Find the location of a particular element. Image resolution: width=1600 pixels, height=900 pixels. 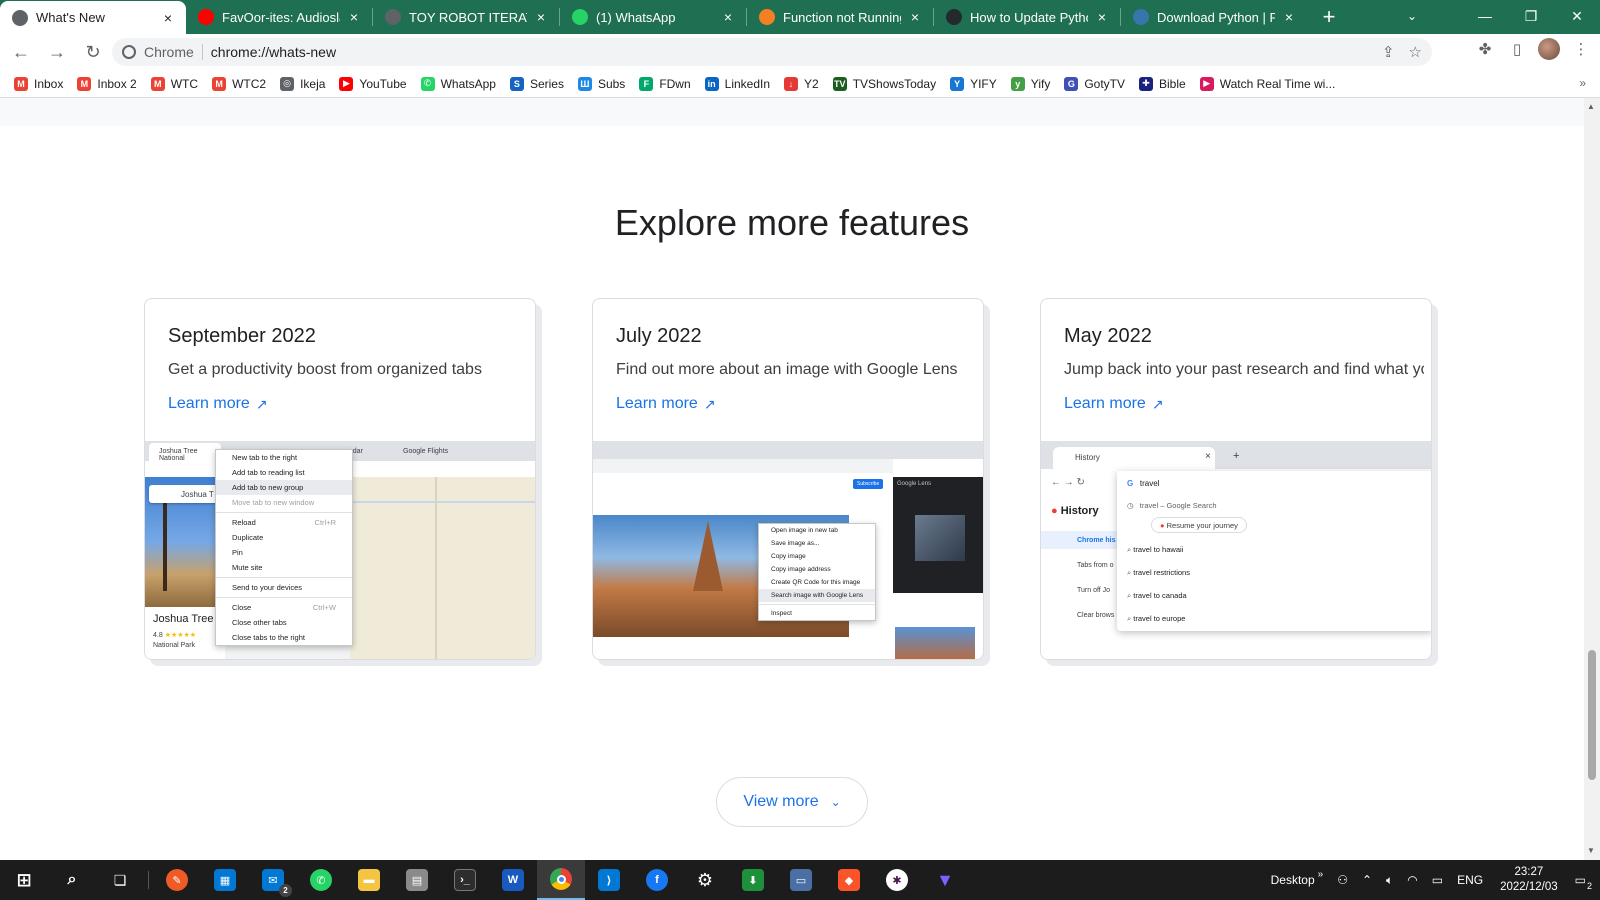

side-panel-icon: ▯ is located at coordinates (1517, 49).